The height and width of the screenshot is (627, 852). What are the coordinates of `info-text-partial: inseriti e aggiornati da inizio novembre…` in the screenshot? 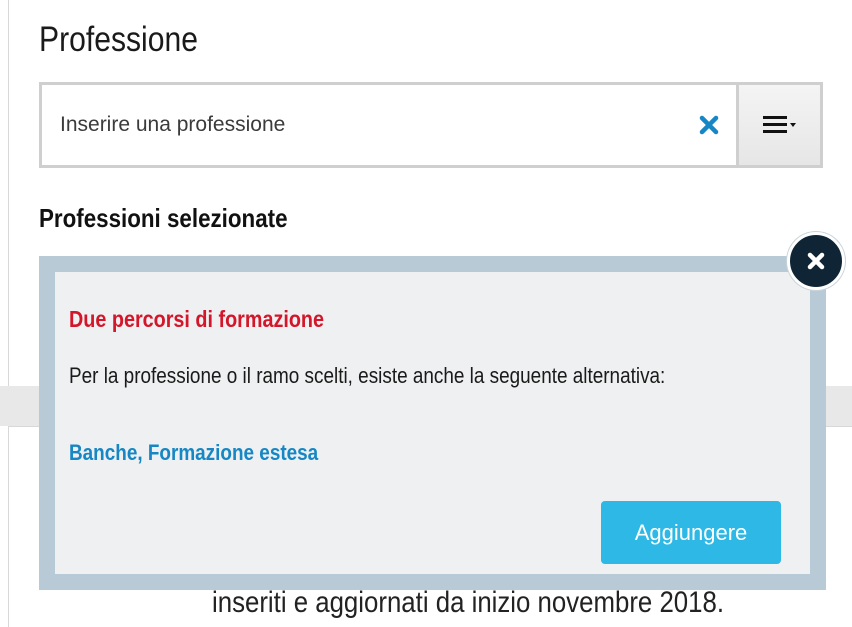 It's located at (468, 602).